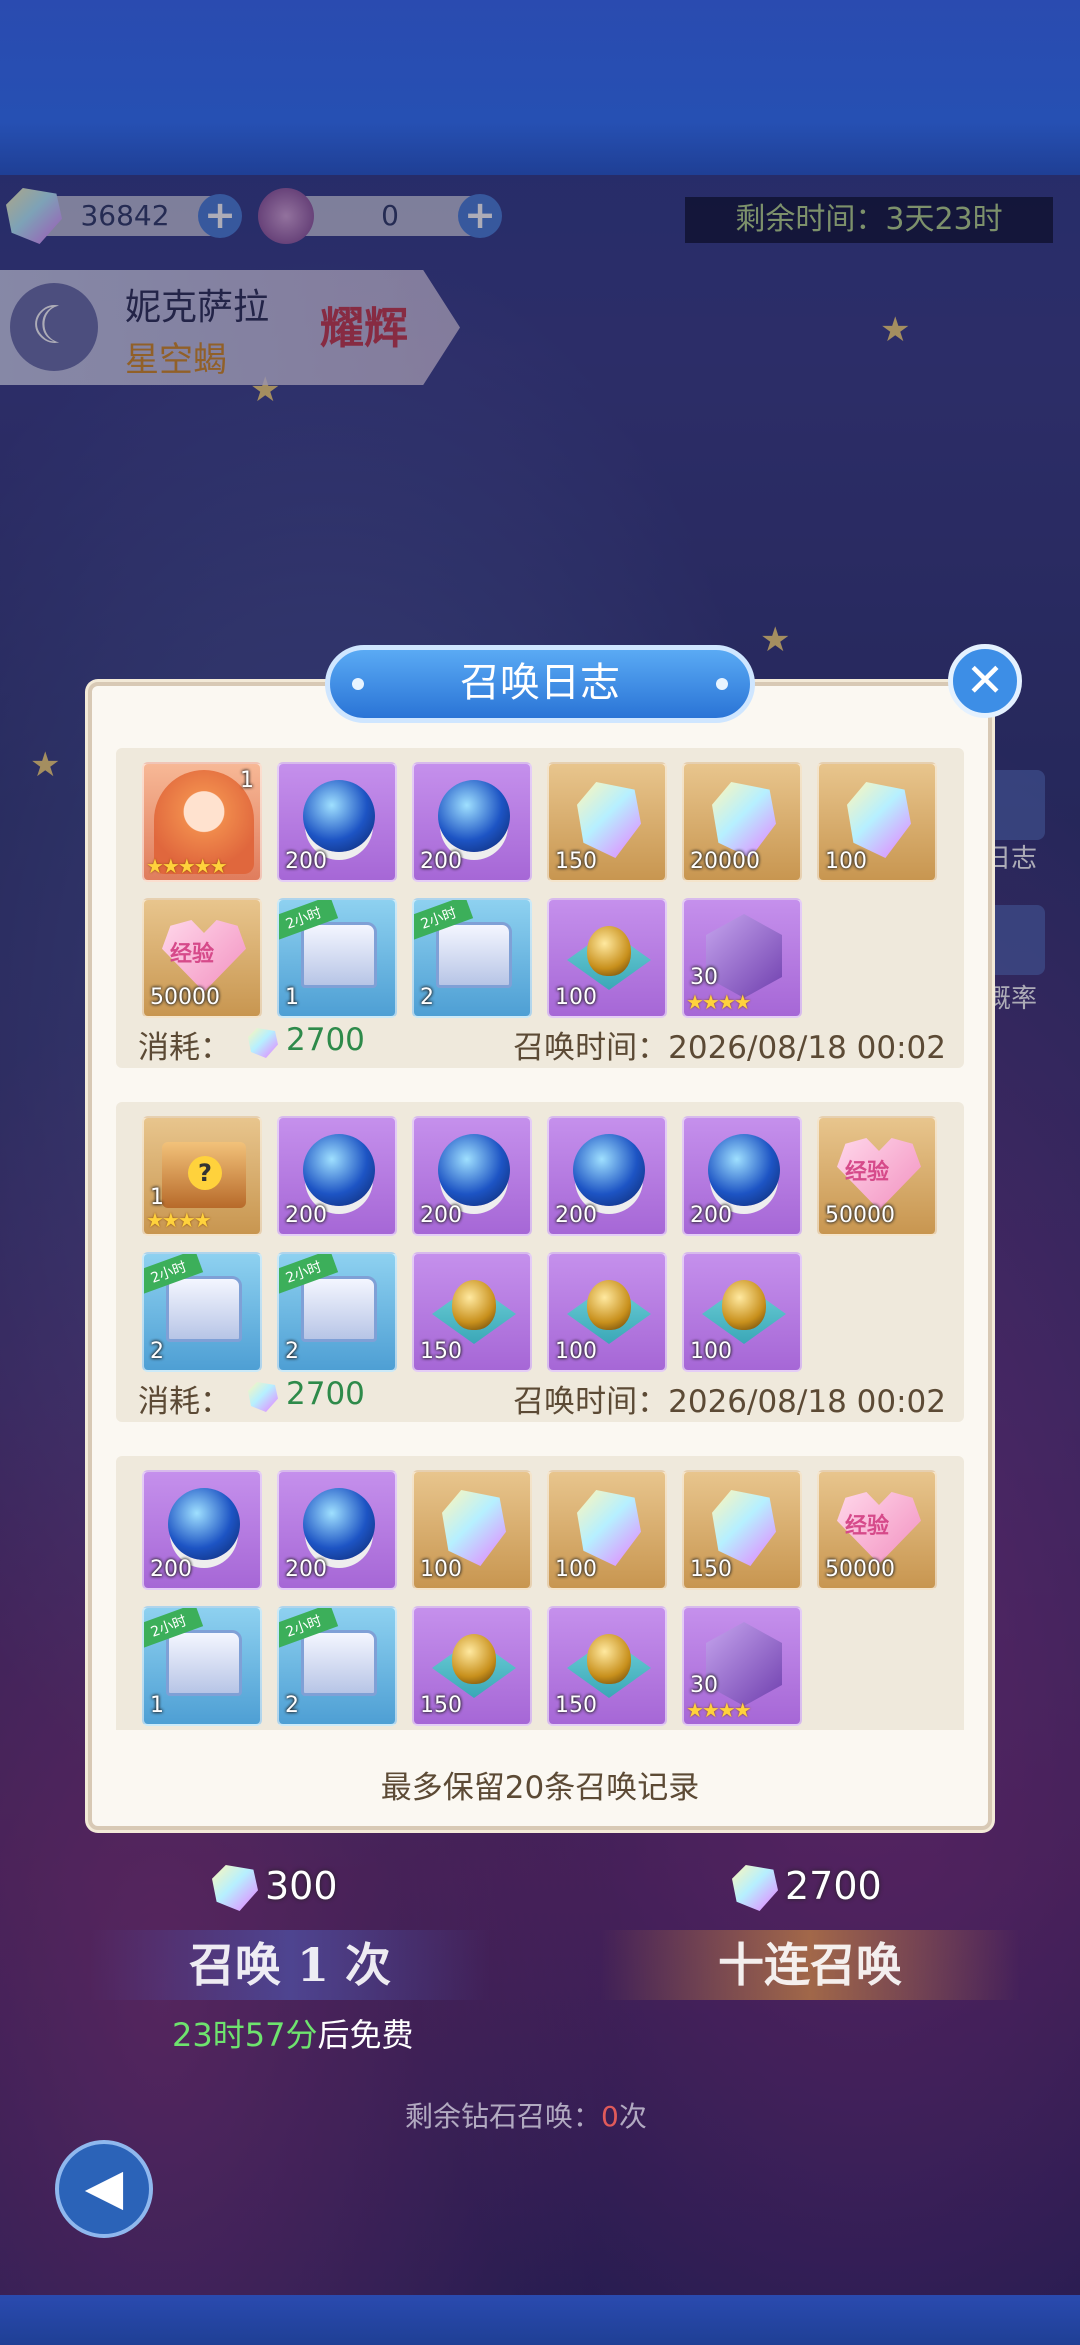  I want to click on reward-item: 1 ★★★★★, so click(202, 822).